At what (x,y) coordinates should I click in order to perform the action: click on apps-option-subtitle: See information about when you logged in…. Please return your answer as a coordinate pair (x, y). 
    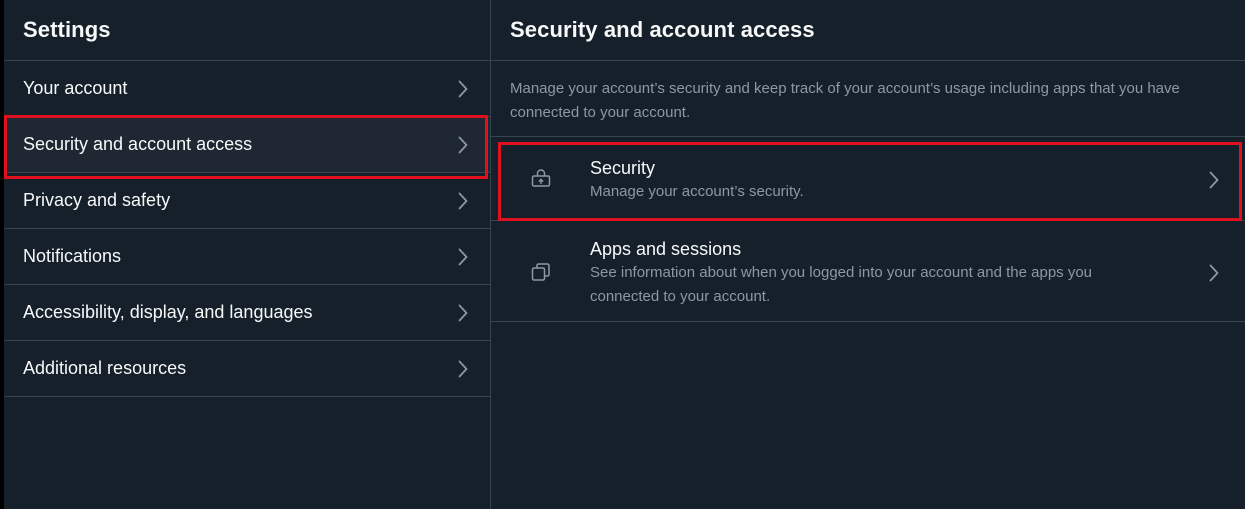
    Looking at the image, I should click on (841, 284).